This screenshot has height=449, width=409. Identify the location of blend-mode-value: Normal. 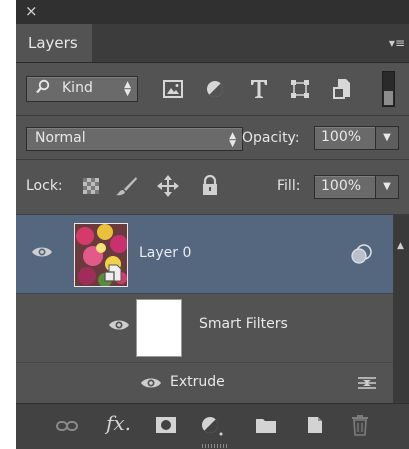
(60, 138).